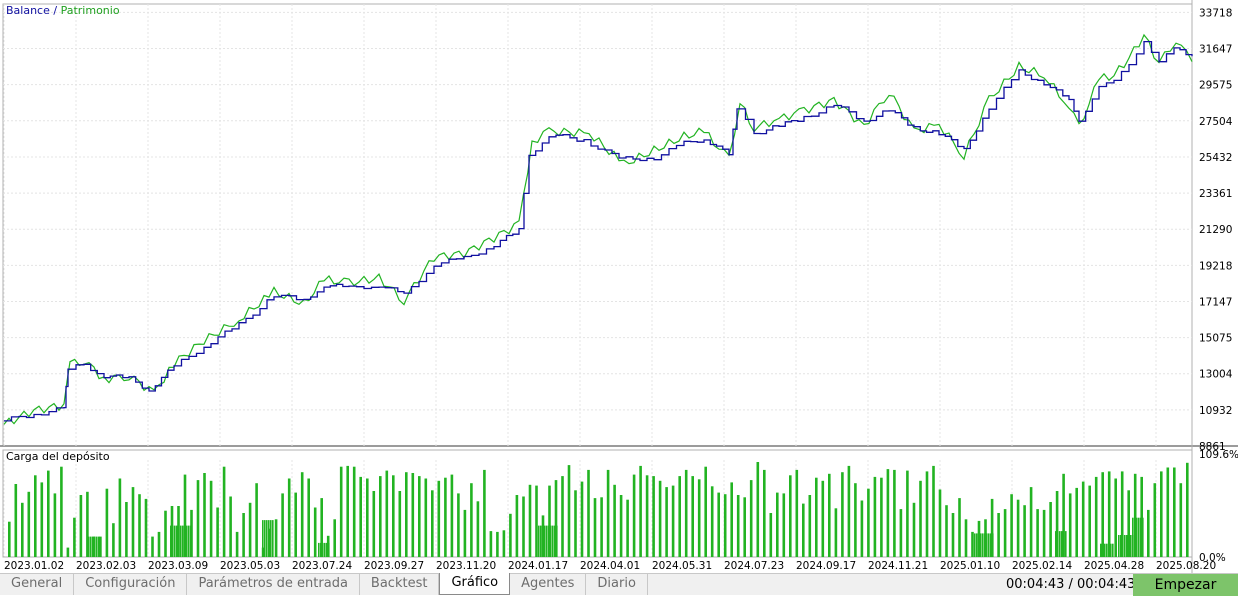 The image size is (1238, 596). Describe the element at coordinates (548, 584) in the screenshot. I see `tab-agentes: Agentes` at that location.